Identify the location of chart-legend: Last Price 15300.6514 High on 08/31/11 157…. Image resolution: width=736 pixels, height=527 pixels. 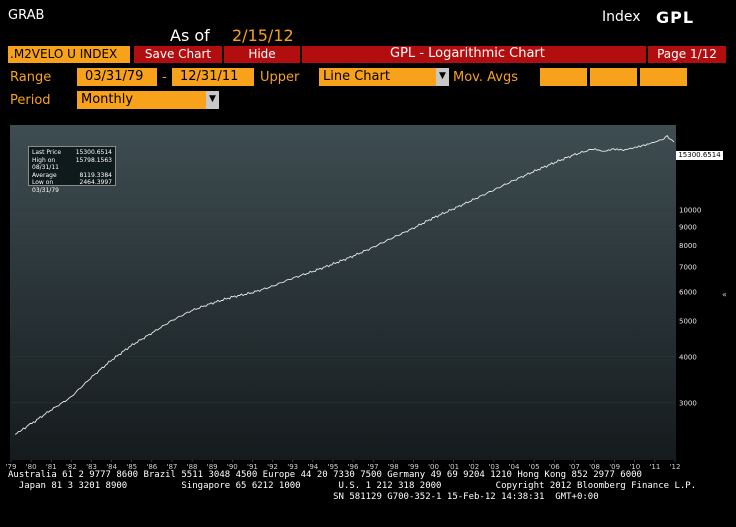
(72, 170).